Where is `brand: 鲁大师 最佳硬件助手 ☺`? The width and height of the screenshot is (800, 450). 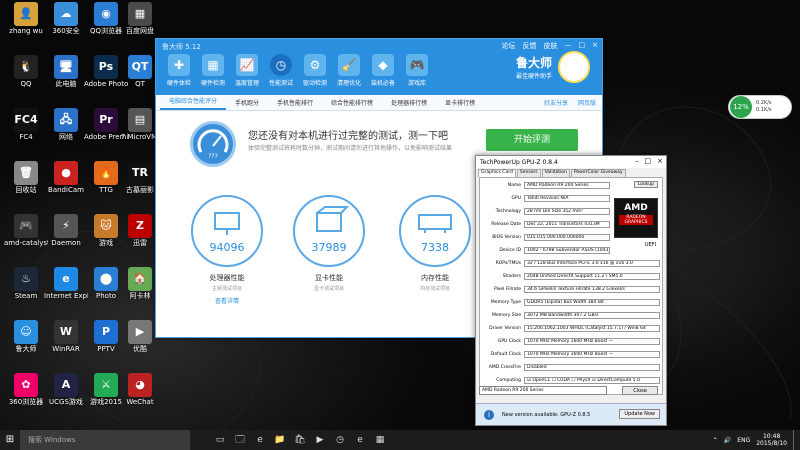 brand: 鲁大师 最佳硬件助手 ☺ is located at coordinates (553, 67).